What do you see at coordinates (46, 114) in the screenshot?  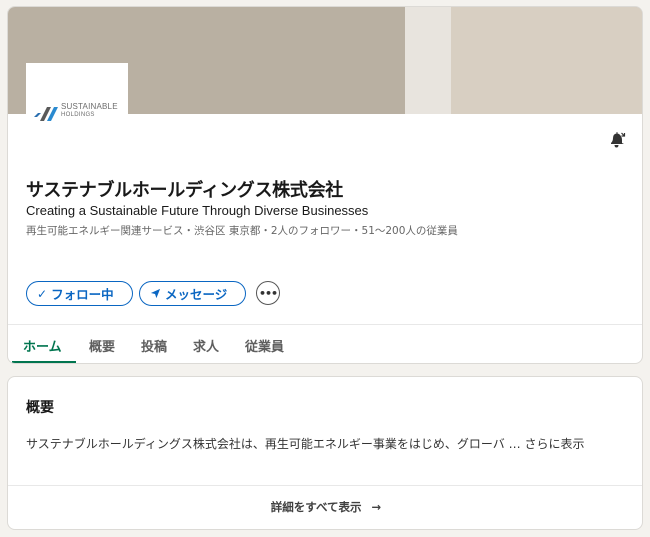 I see `logo-mark-icon` at bounding box center [46, 114].